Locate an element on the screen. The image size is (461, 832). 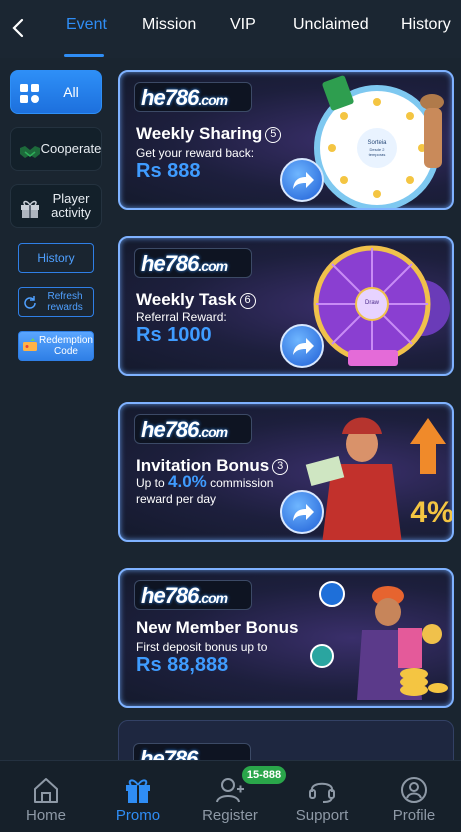
tab-vip: VIP is located at coordinates (243, 25).